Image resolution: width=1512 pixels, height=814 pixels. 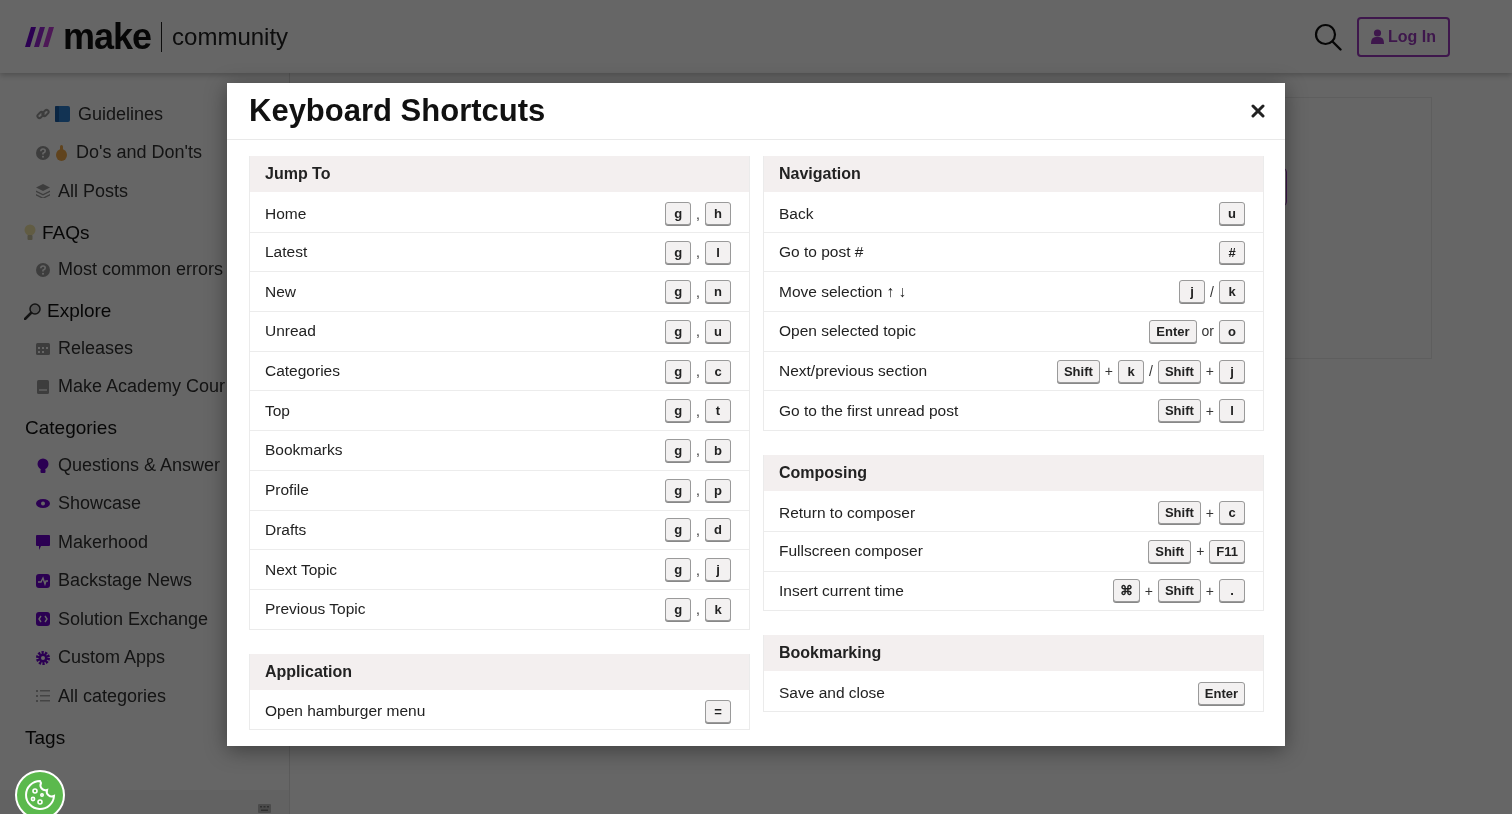 What do you see at coordinates (40, 36) in the screenshot?
I see `logo-icon` at bounding box center [40, 36].